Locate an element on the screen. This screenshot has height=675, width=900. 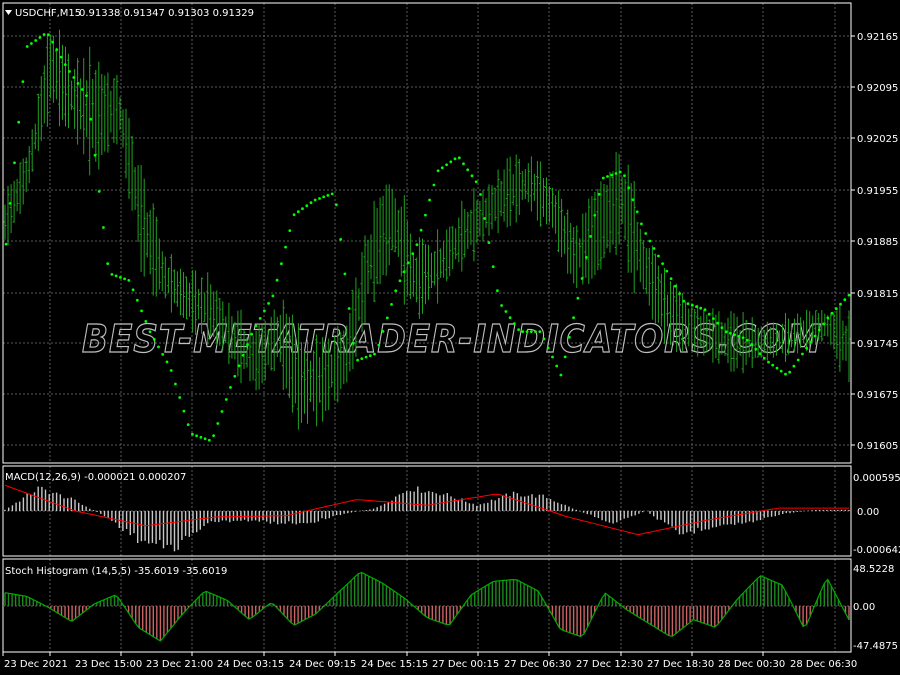
macd-tick-label: 0.00 is located at coordinates (868, 512).